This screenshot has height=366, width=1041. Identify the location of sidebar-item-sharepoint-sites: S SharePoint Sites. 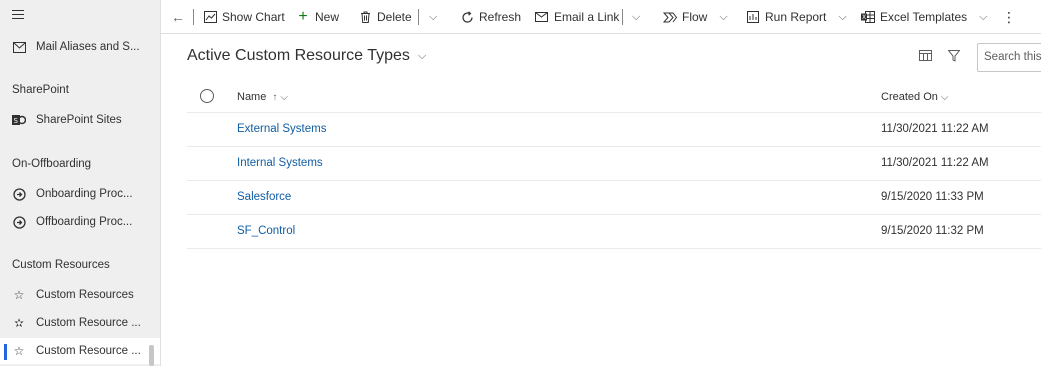
(80, 120).